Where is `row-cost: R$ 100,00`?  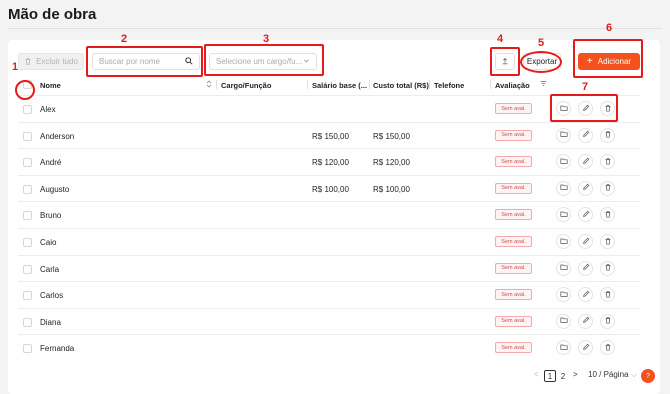 row-cost: R$ 100,00 is located at coordinates (391, 189).